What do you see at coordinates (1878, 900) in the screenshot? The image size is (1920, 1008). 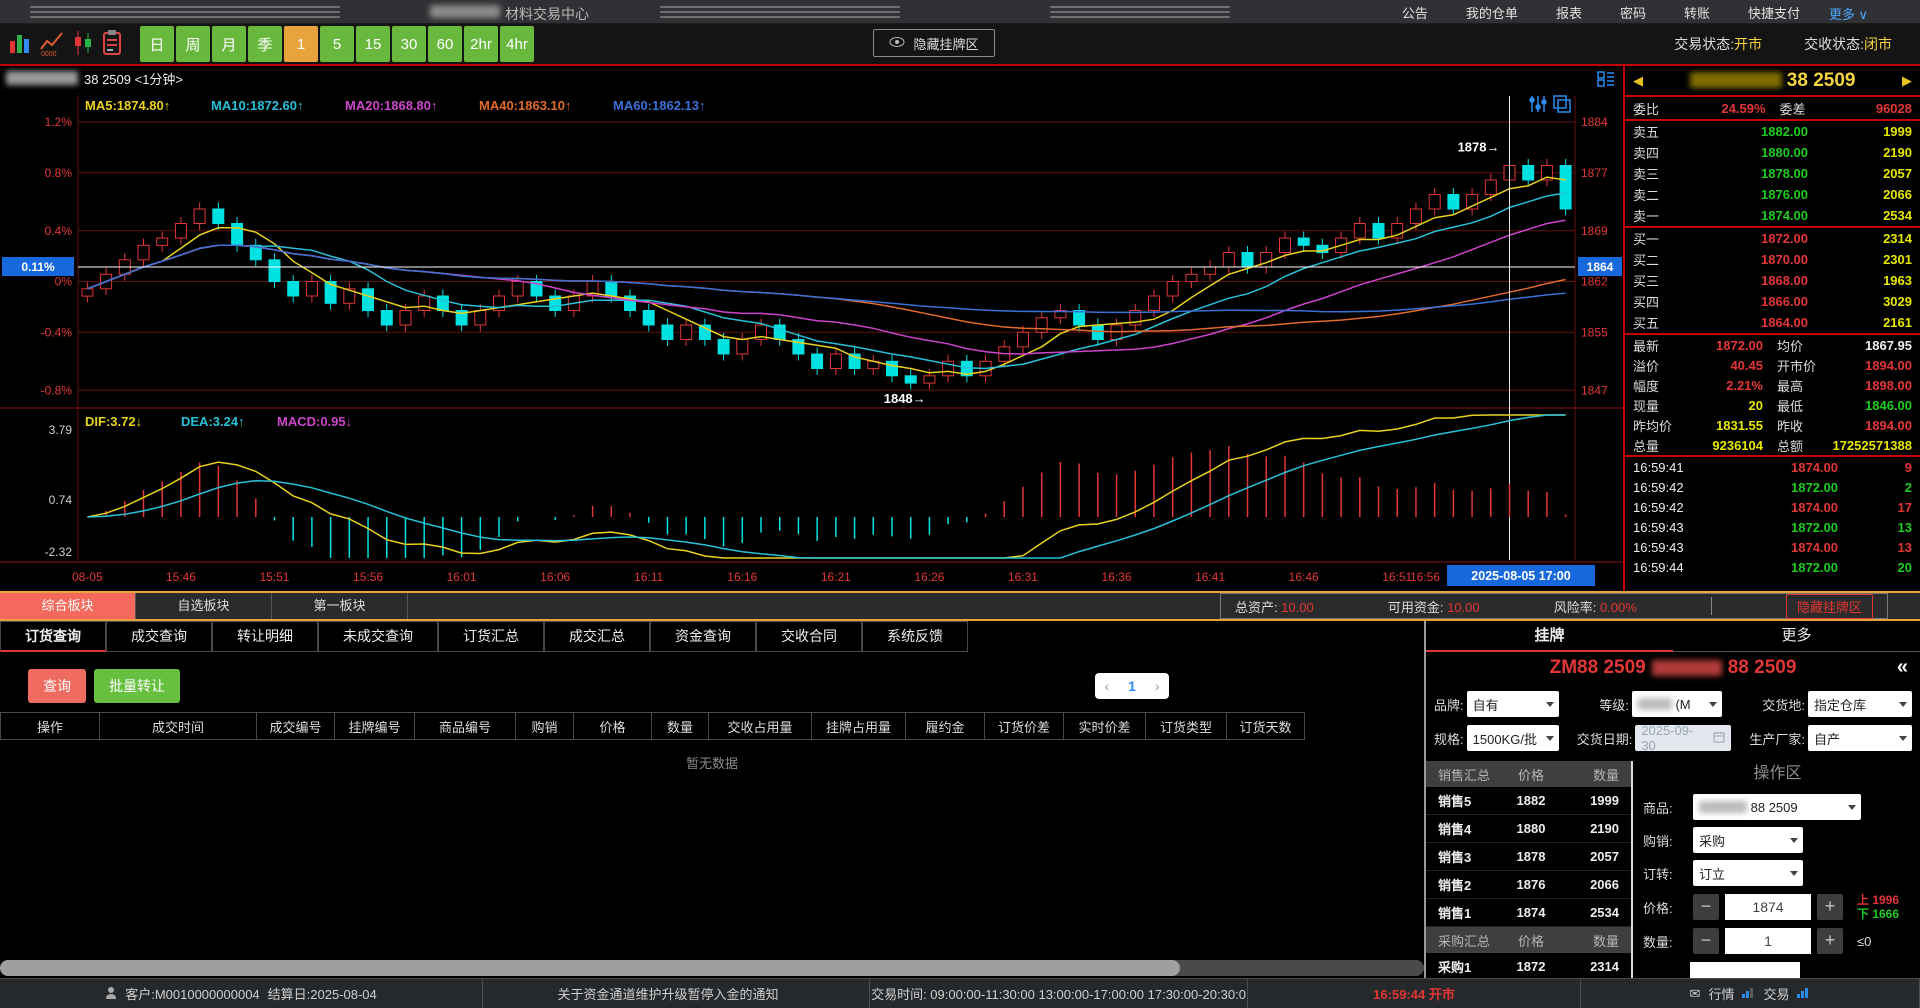 I see `limit-up: 上 1996` at bounding box center [1878, 900].